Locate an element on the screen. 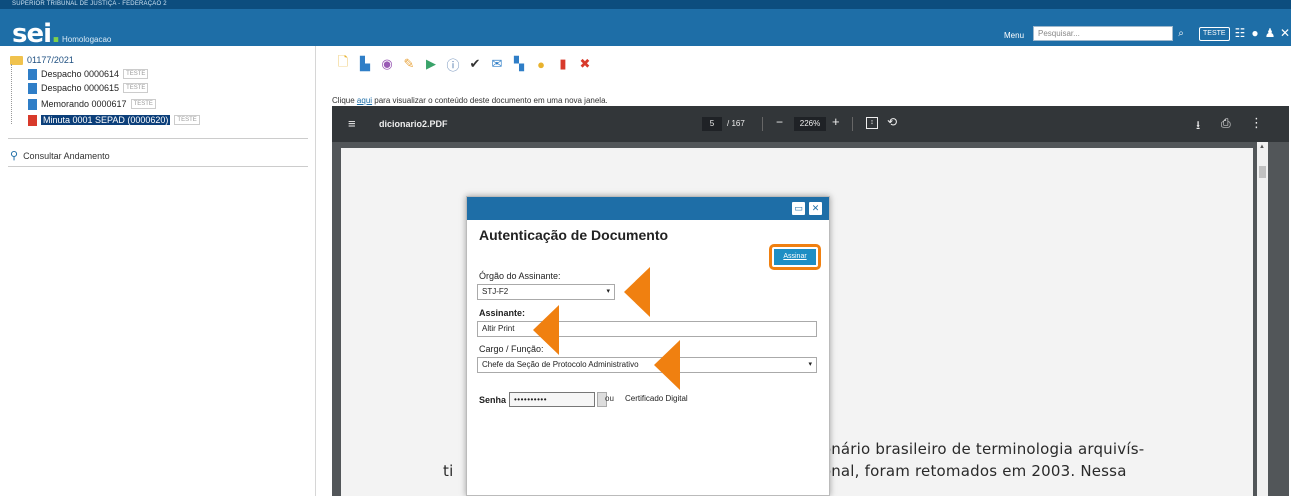 This screenshot has height=496, width=1291. view-in-new-window-link: aqui is located at coordinates (364, 100).